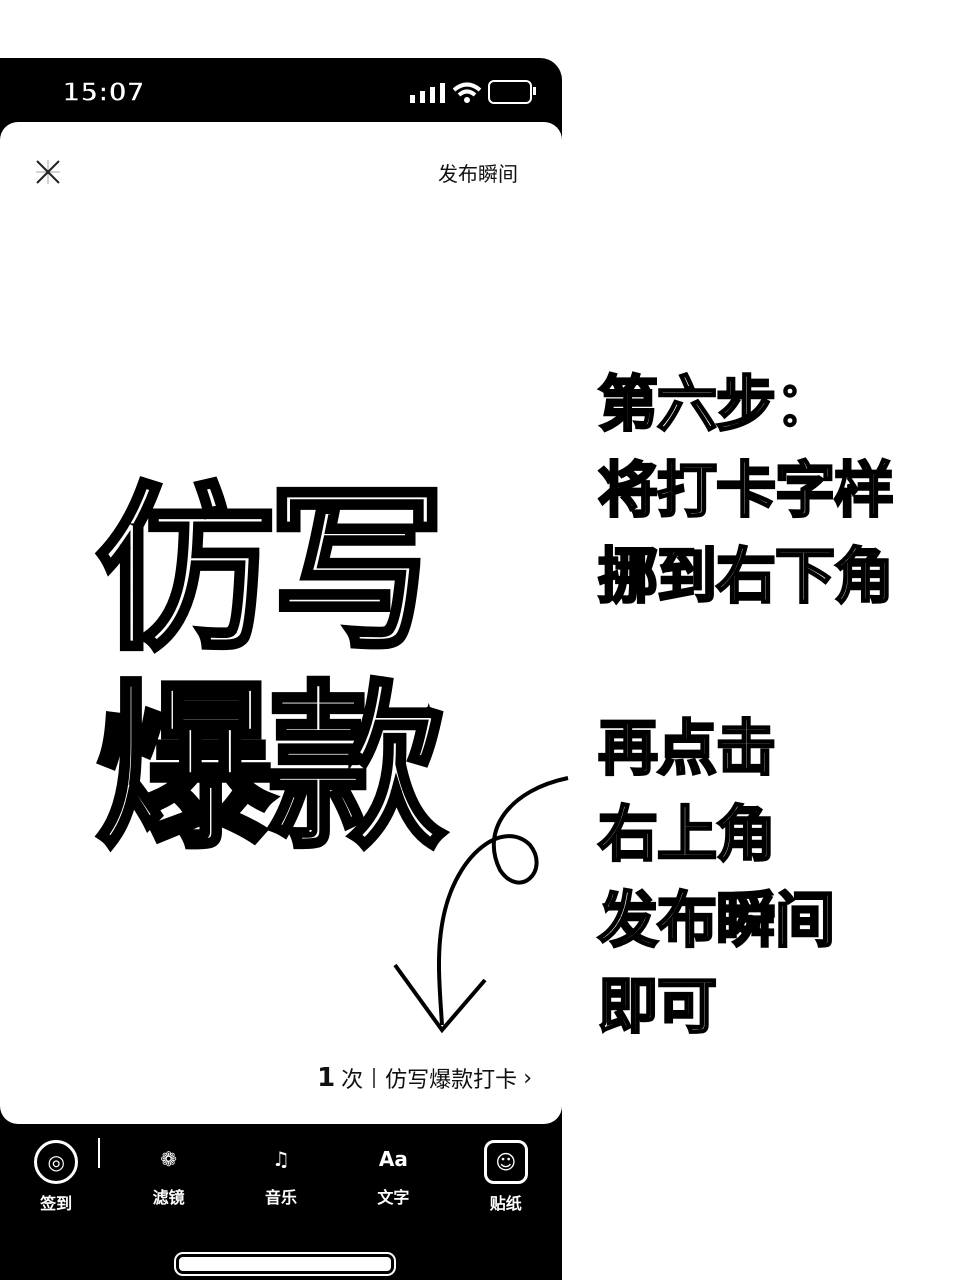 Image resolution: width=957 pixels, height=1280 pixels. I want to click on tool-text: Aa 文字, so click(393, 1175).